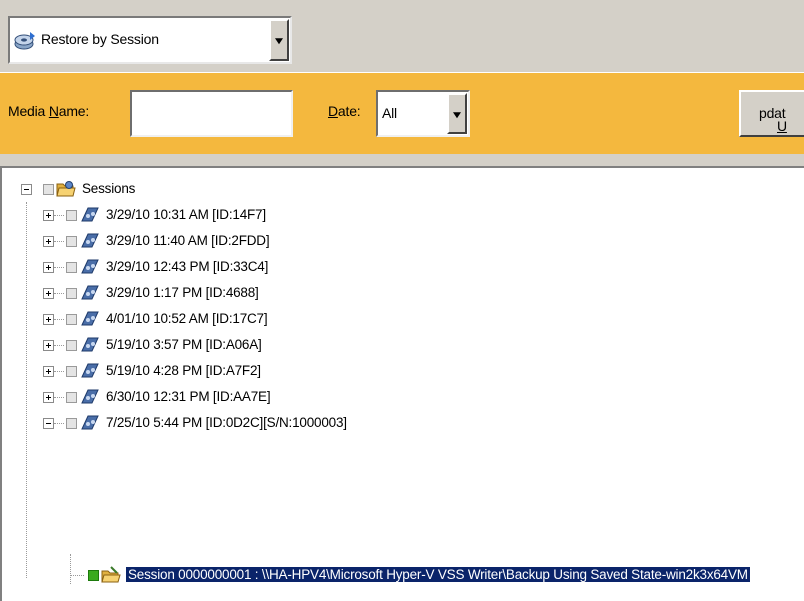 This screenshot has height=601, width=804. I want to click on checkbox-checked, so click(93, 575).